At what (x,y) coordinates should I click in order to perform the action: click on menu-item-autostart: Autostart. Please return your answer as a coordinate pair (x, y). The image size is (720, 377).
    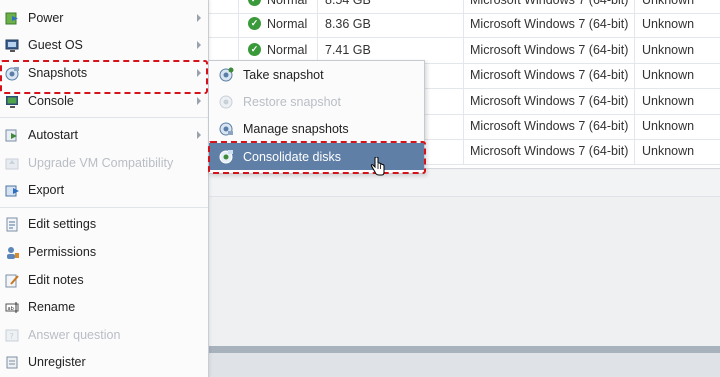
    Looking at the image, I should click on (104, 135).